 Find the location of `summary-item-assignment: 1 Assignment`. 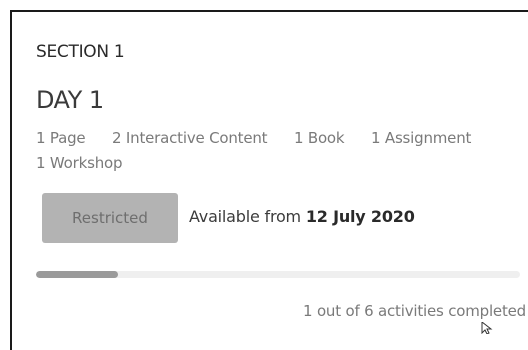

summary-item-assignment: 1 Assignment is located at coordinates (421, 138).